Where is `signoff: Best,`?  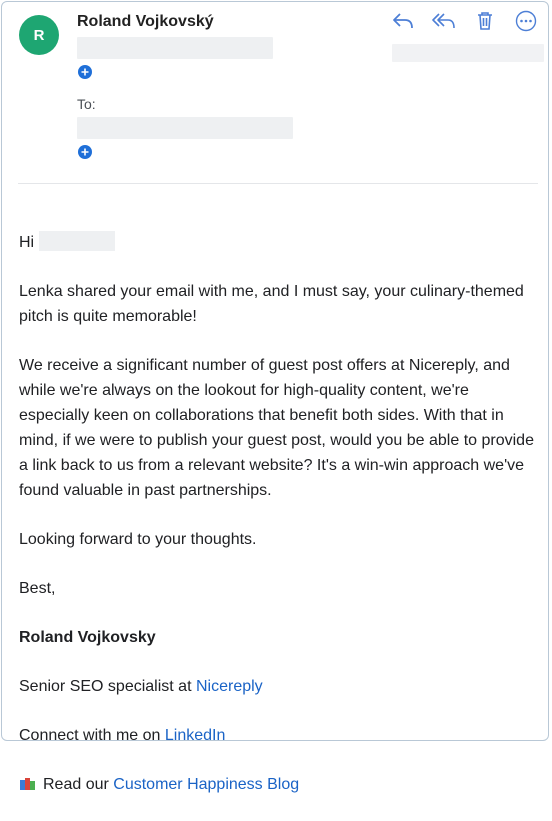 signoff: Best, is located at coordinates (37, 588).